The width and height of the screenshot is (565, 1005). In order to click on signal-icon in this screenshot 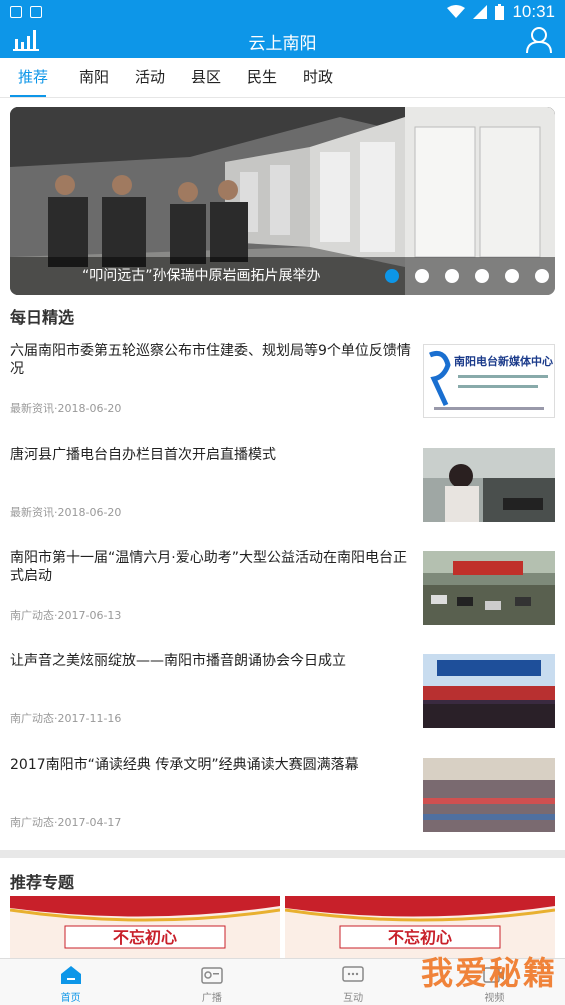, I will do `click(480, 12)`.